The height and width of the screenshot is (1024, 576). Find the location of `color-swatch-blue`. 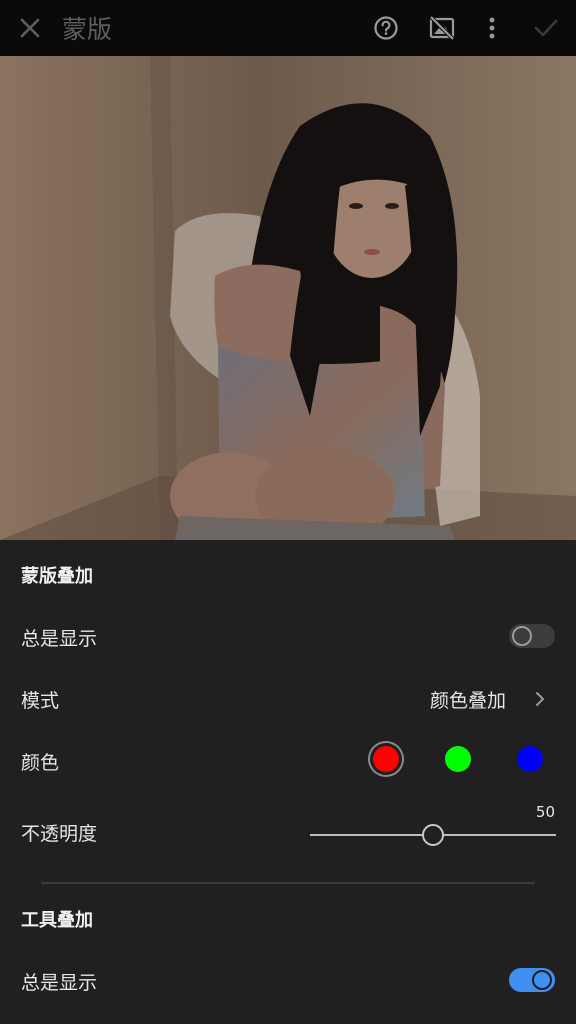

color-swatch-blue is located at coordinates (530, 759).